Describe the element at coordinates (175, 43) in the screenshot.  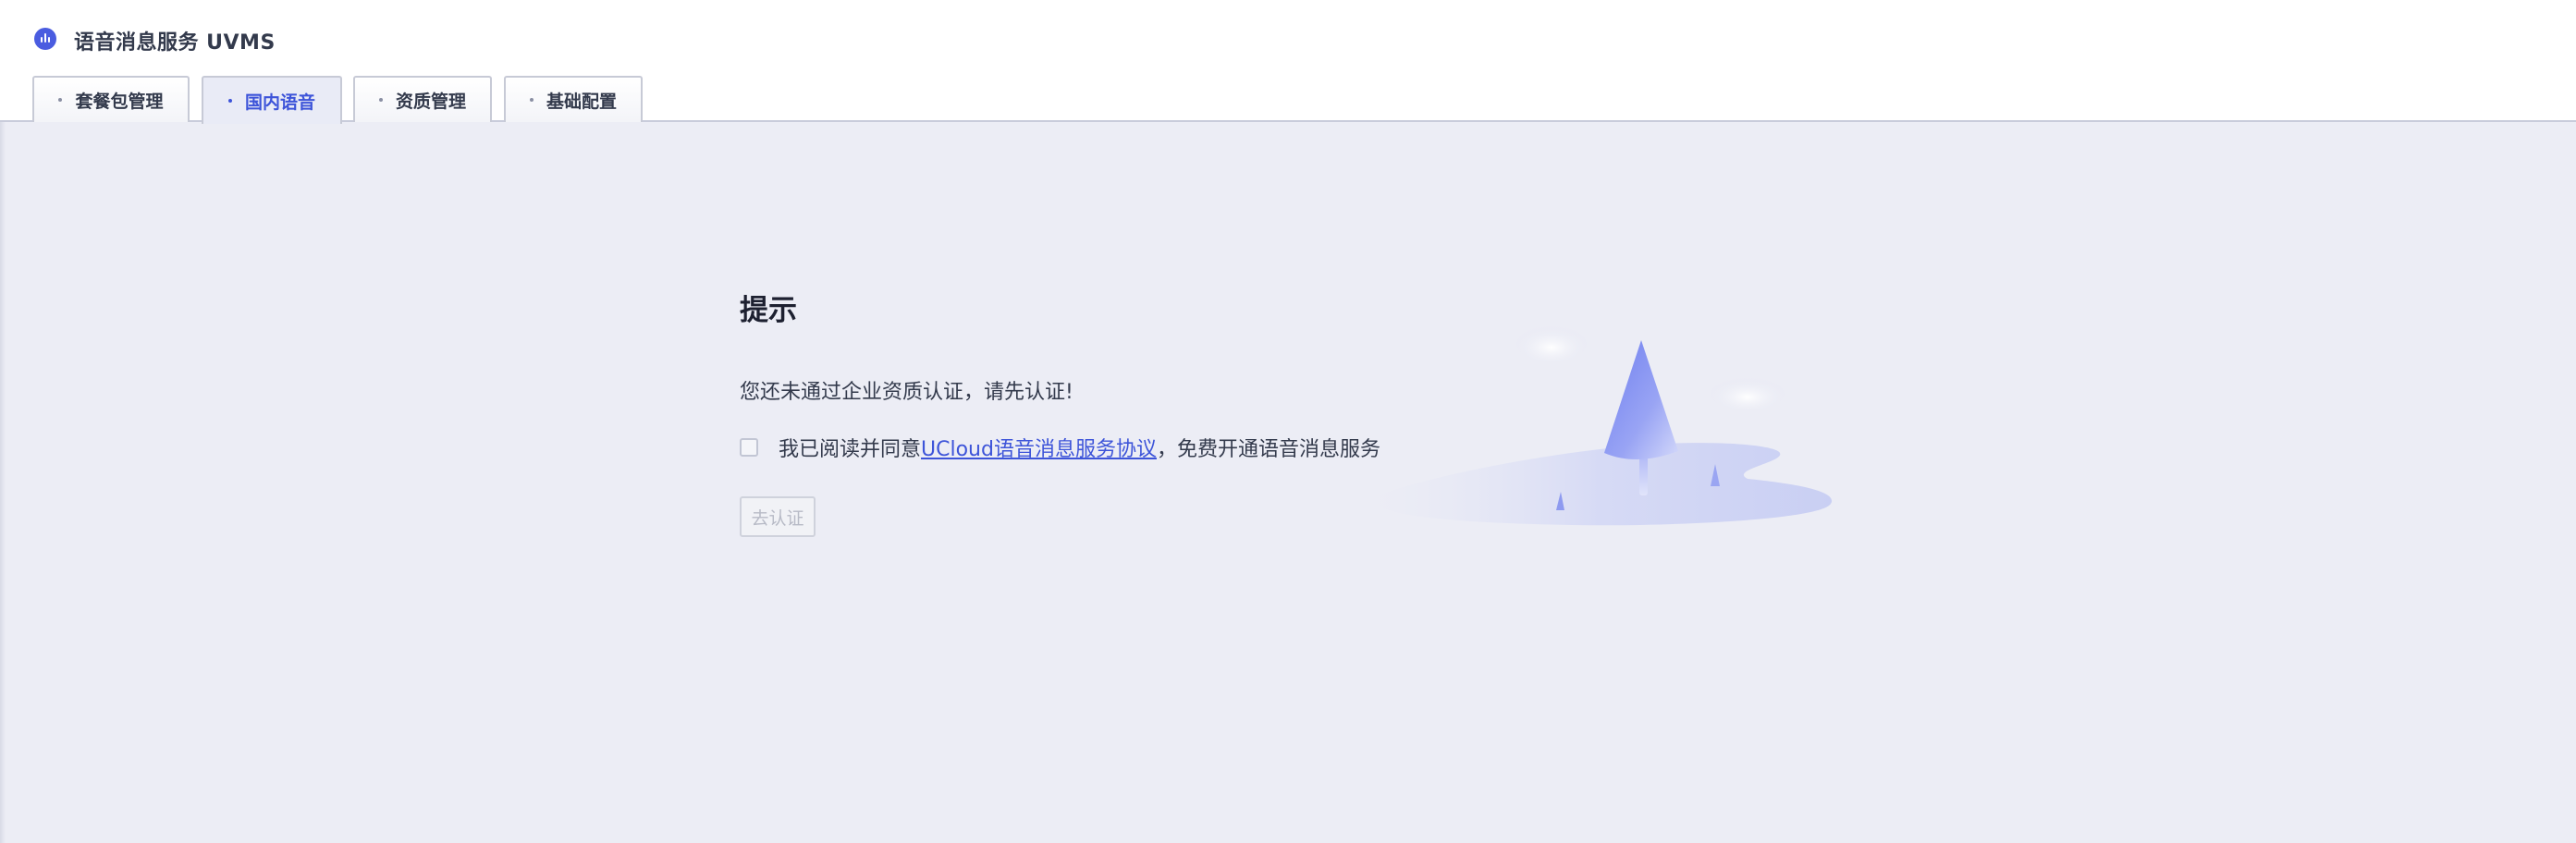
I see `service-title: 语音消息服务 UVMS` at that location.